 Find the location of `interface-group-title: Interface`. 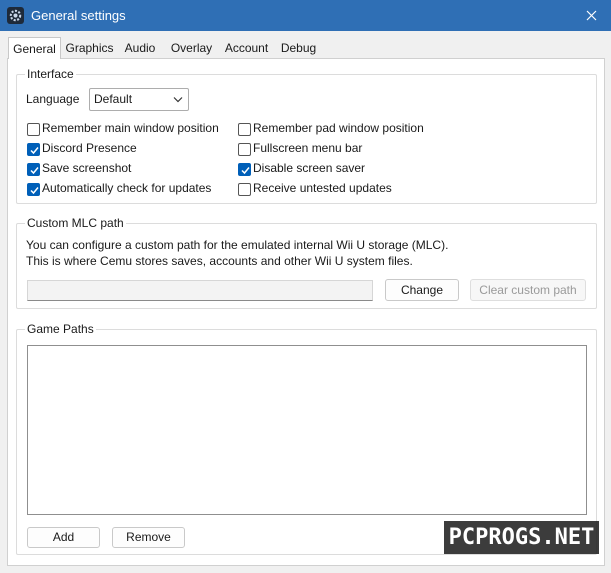

interface-group-title: Interface is located at coordinates (50, 74).